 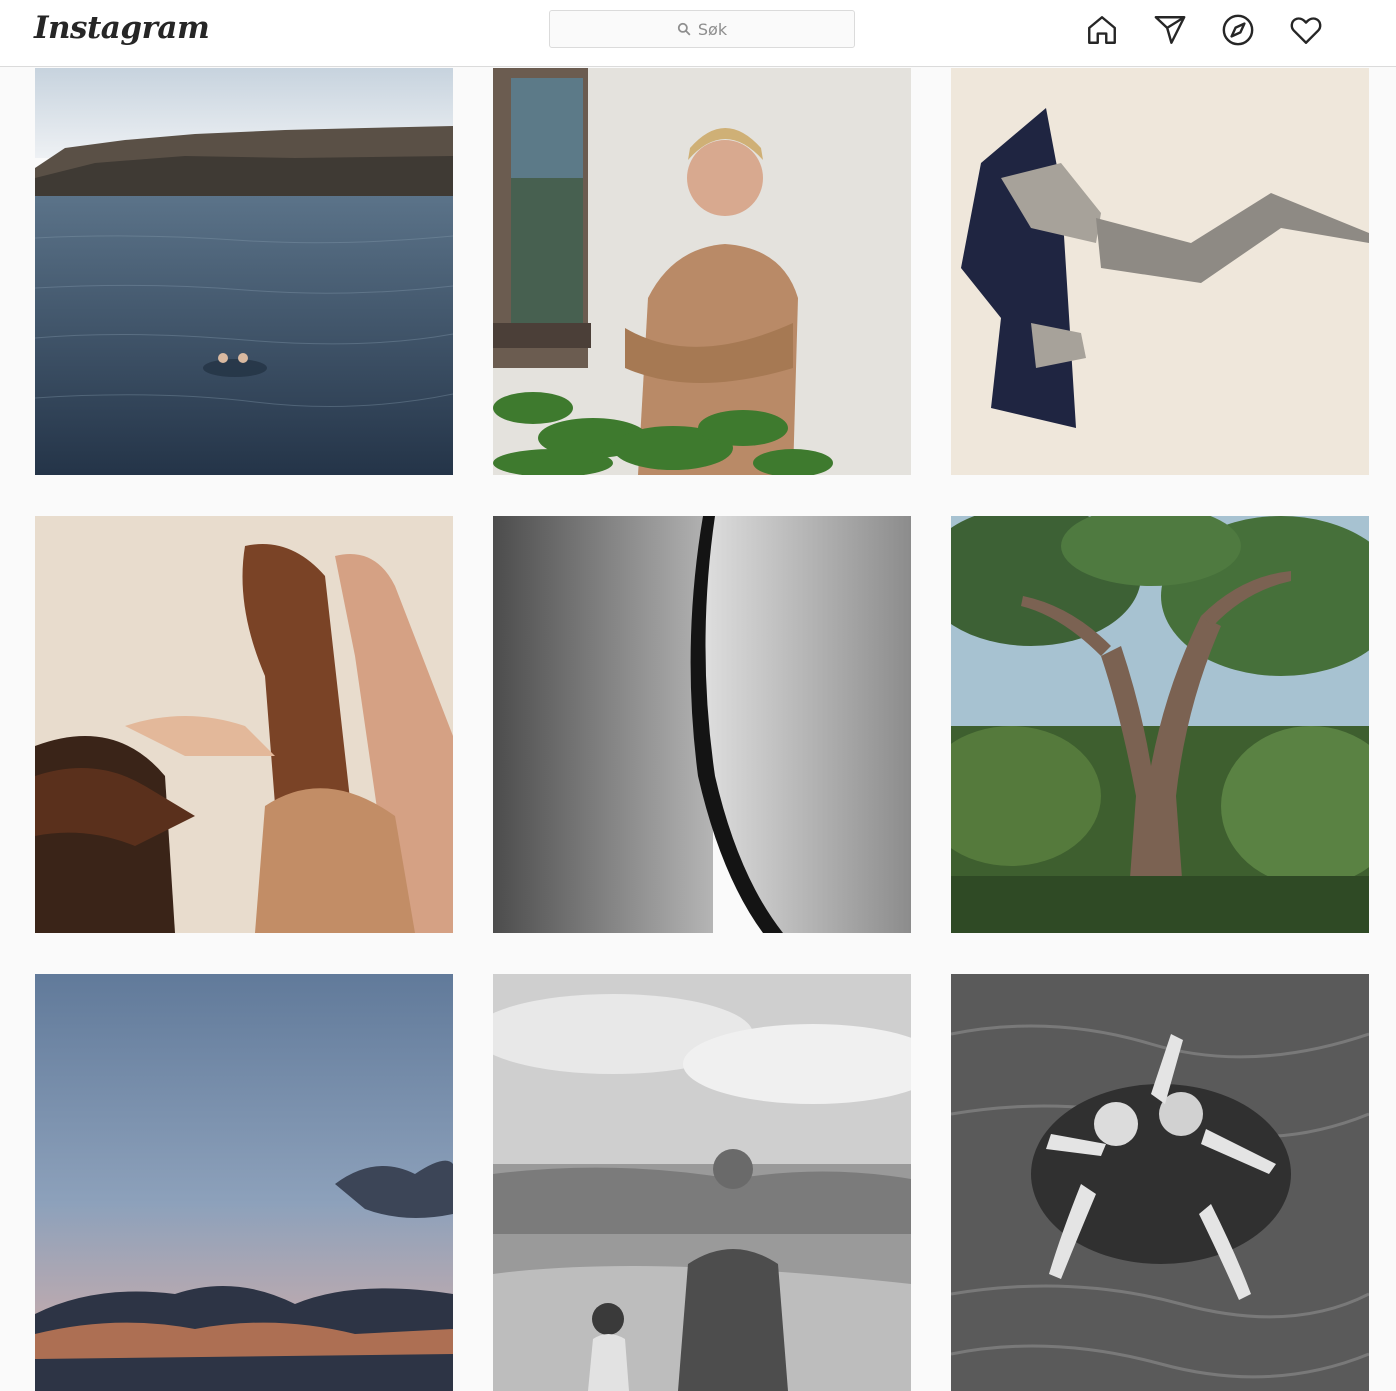 I want to click on activity-heart-icon, so click(x=1306, y=30).